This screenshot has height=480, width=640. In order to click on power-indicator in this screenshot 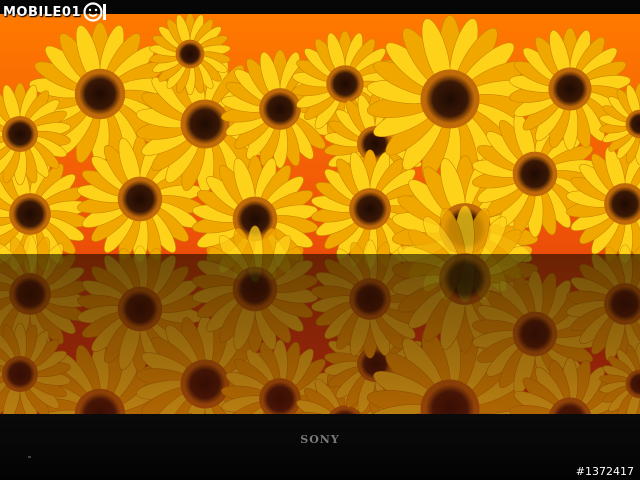, I will do `click(29, 457)`.